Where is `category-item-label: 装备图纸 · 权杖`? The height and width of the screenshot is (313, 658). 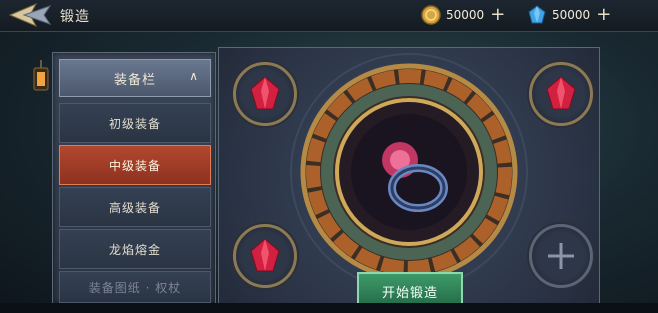
category-item-label: 装备图纸 · 权杖 is located at coordinates (135, 287).